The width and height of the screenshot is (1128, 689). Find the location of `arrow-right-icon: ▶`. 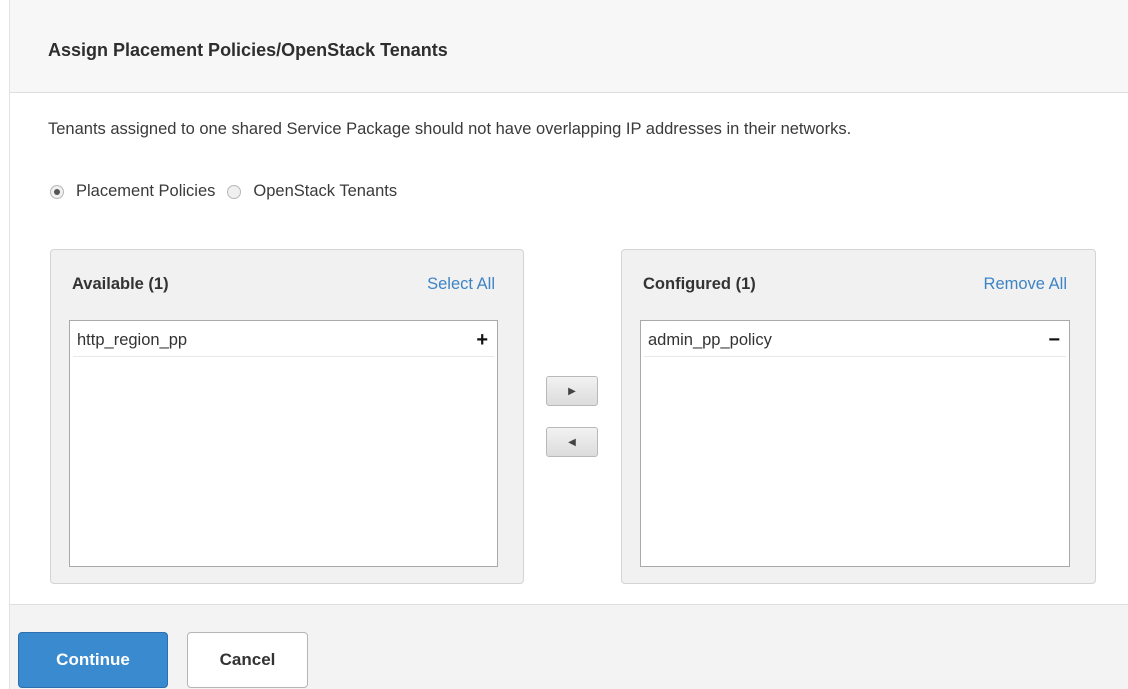

arrow-right-icon: ▶ is located at coordinates (572, 391).